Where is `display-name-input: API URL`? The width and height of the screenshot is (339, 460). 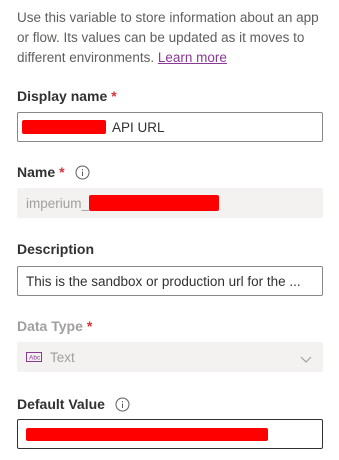
display-name-input: API URL is located at coordinates (170, 127).